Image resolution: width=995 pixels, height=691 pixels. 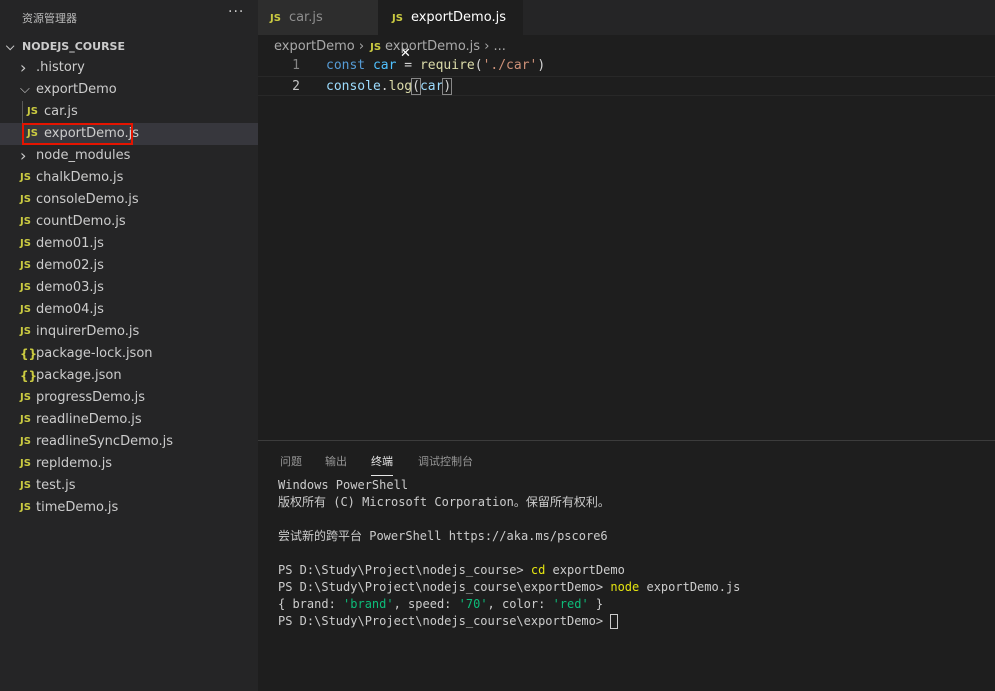 What do you see at coordinates (70, 265) in the screenshot?
I see `tree-item-label: demo02.js` at bounding box center [70, 265].